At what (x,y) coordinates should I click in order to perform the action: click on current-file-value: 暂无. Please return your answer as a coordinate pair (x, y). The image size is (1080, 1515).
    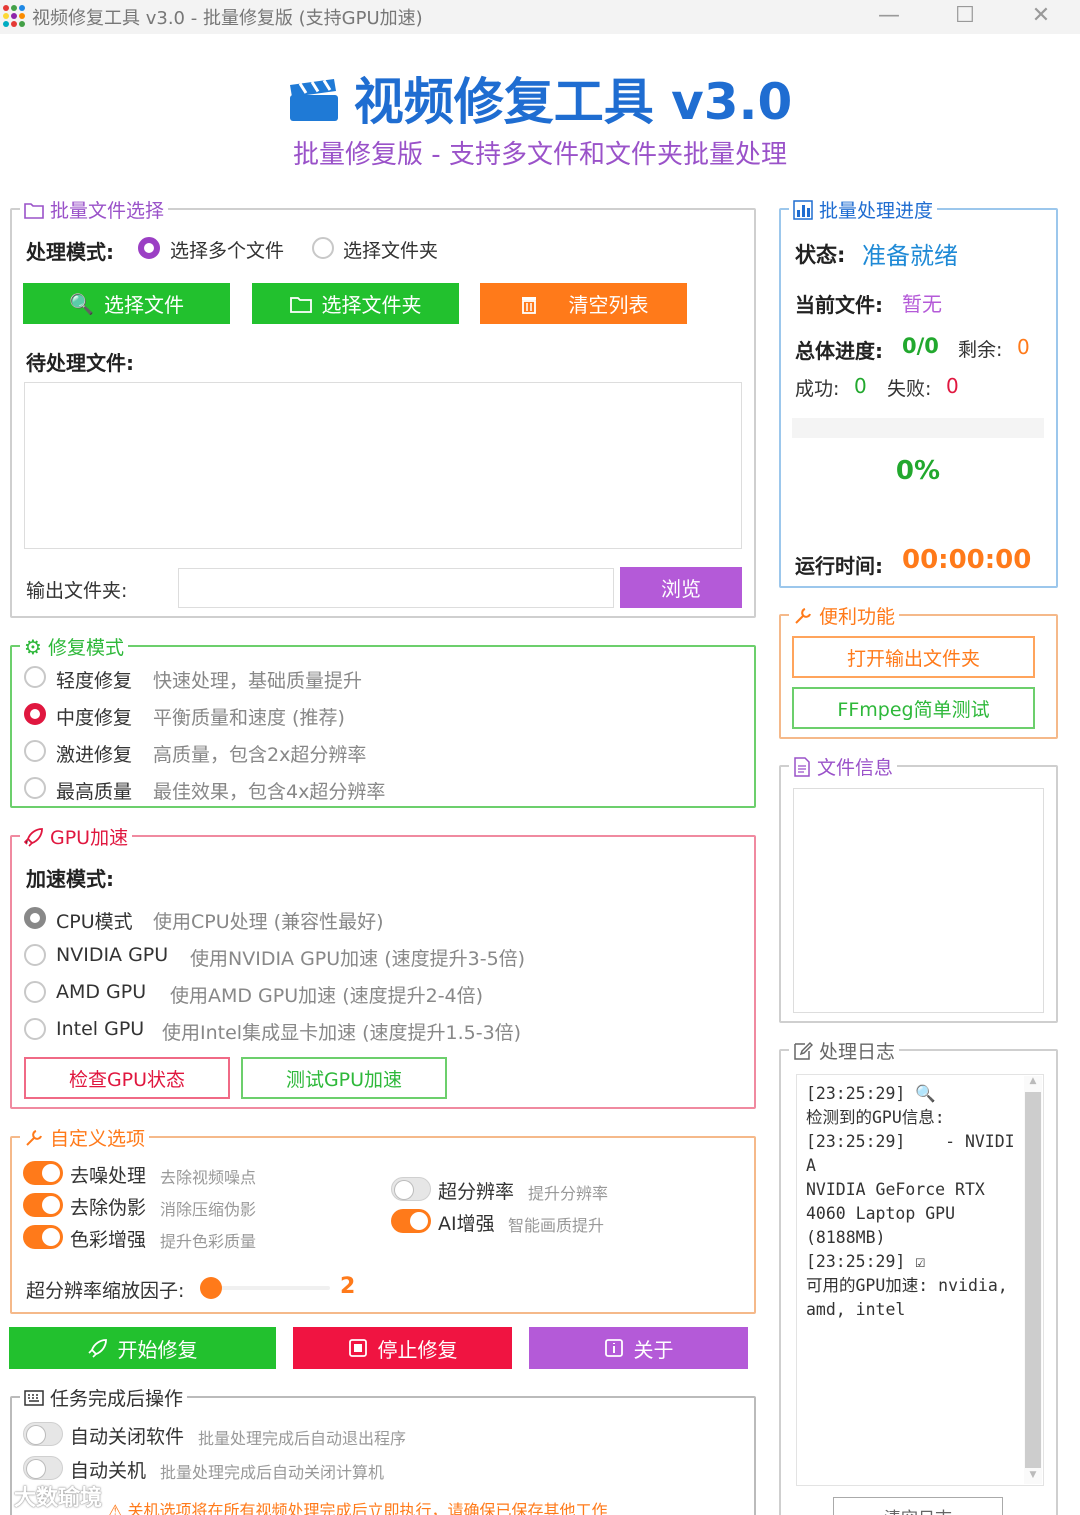
    Looking at the image, I should click on (922, 304).